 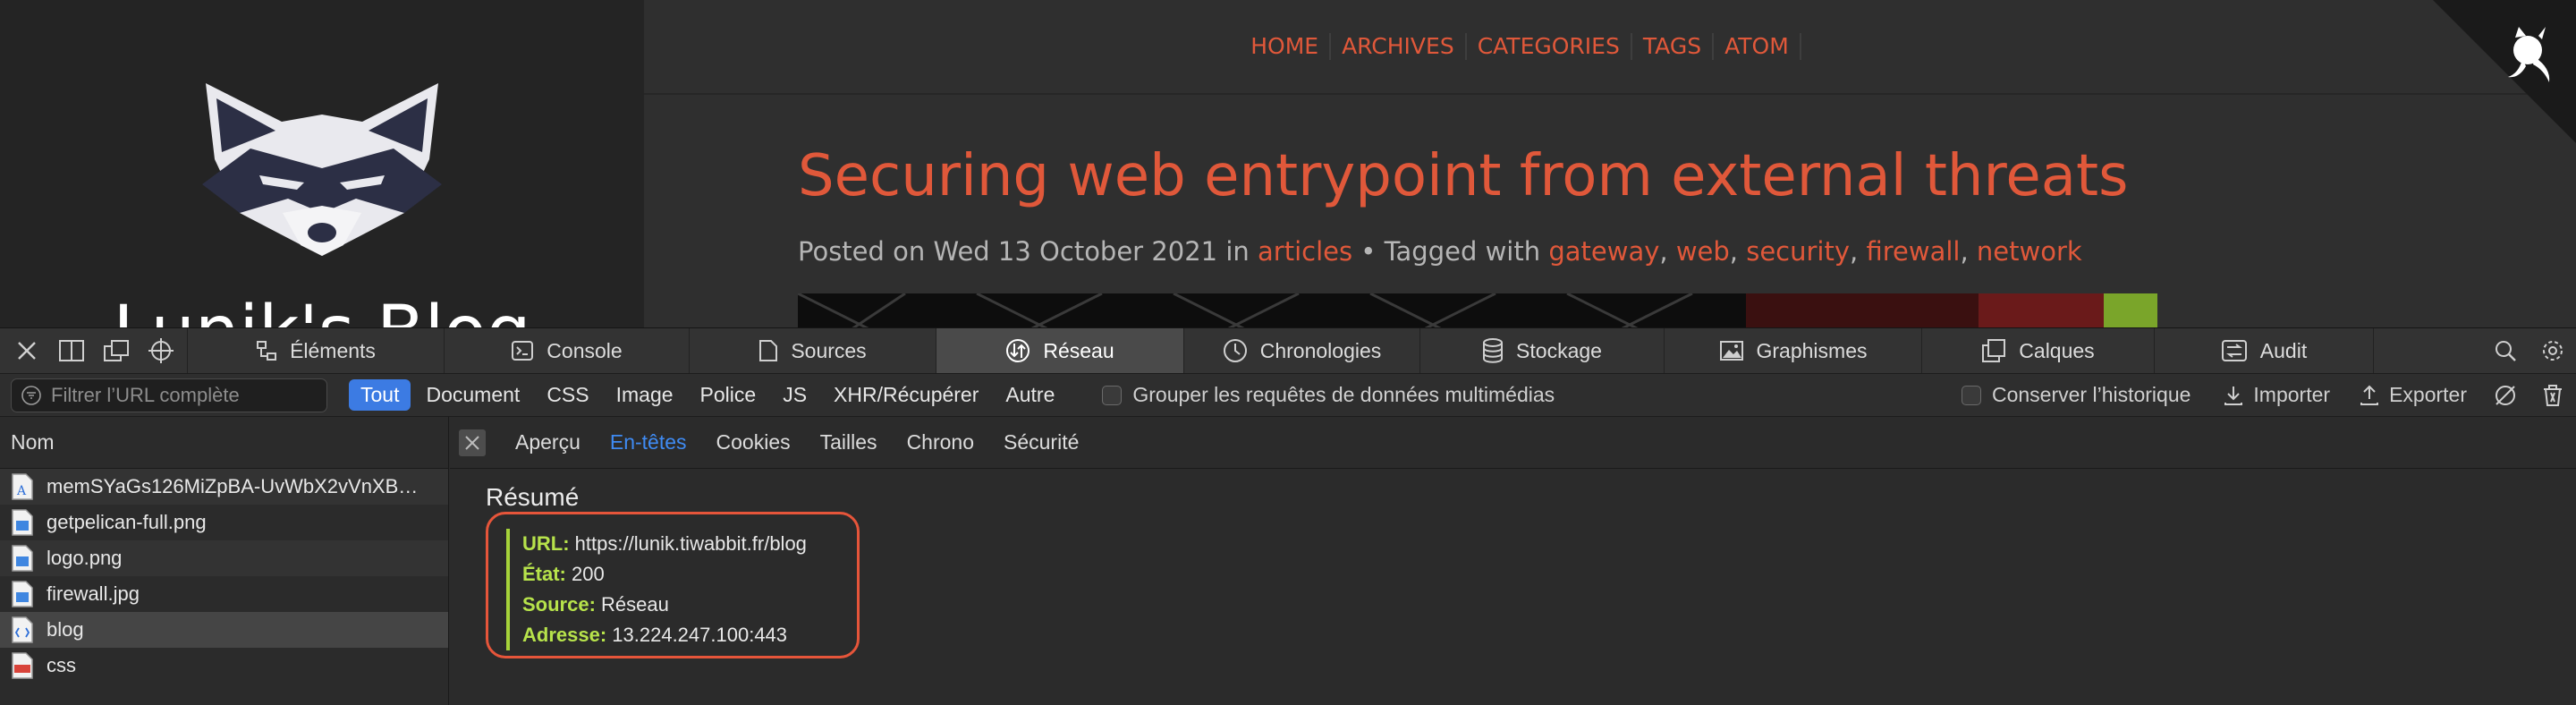 What do you see at coordinates (1549, 47) in the screenshot?
I see `nav-categories-link: CATEGORIES` at bounding box center [1549, 47].